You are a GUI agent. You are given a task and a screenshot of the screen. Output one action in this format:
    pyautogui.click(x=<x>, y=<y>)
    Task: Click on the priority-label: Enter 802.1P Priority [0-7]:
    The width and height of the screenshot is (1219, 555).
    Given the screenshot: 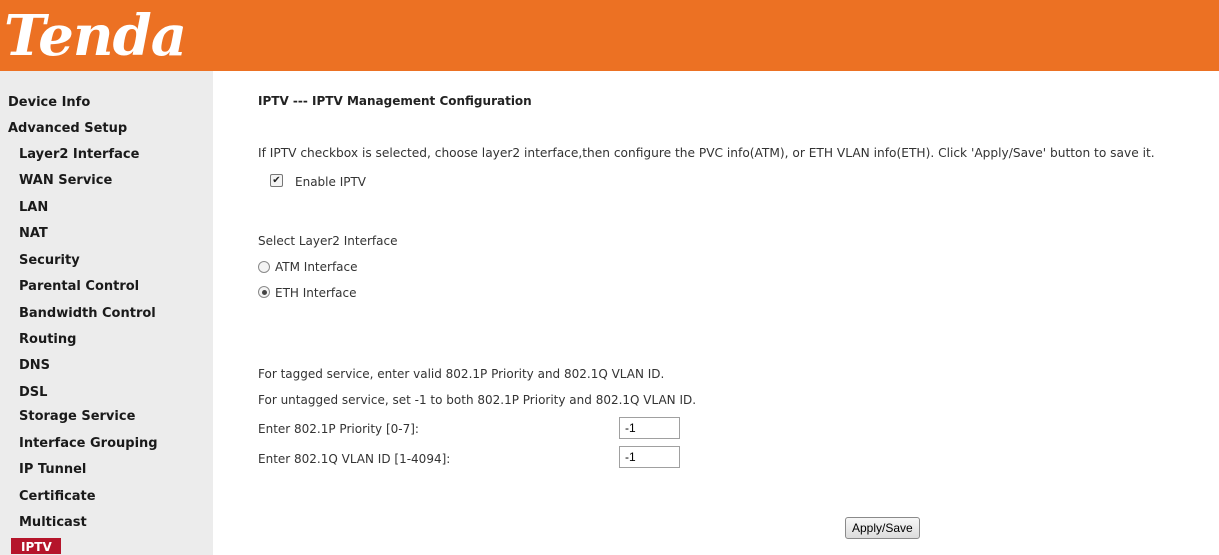 What is the action you would take?
    pyautogui.click(x=338, y=429)
    